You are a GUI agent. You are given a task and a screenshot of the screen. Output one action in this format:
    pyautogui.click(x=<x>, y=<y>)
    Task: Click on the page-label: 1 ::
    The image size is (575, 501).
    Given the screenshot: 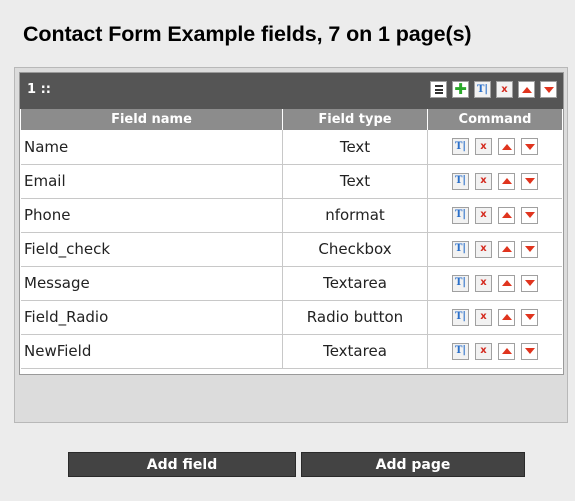 What is the action you would take?
    pyautogui.click(x=39, y=89)
    